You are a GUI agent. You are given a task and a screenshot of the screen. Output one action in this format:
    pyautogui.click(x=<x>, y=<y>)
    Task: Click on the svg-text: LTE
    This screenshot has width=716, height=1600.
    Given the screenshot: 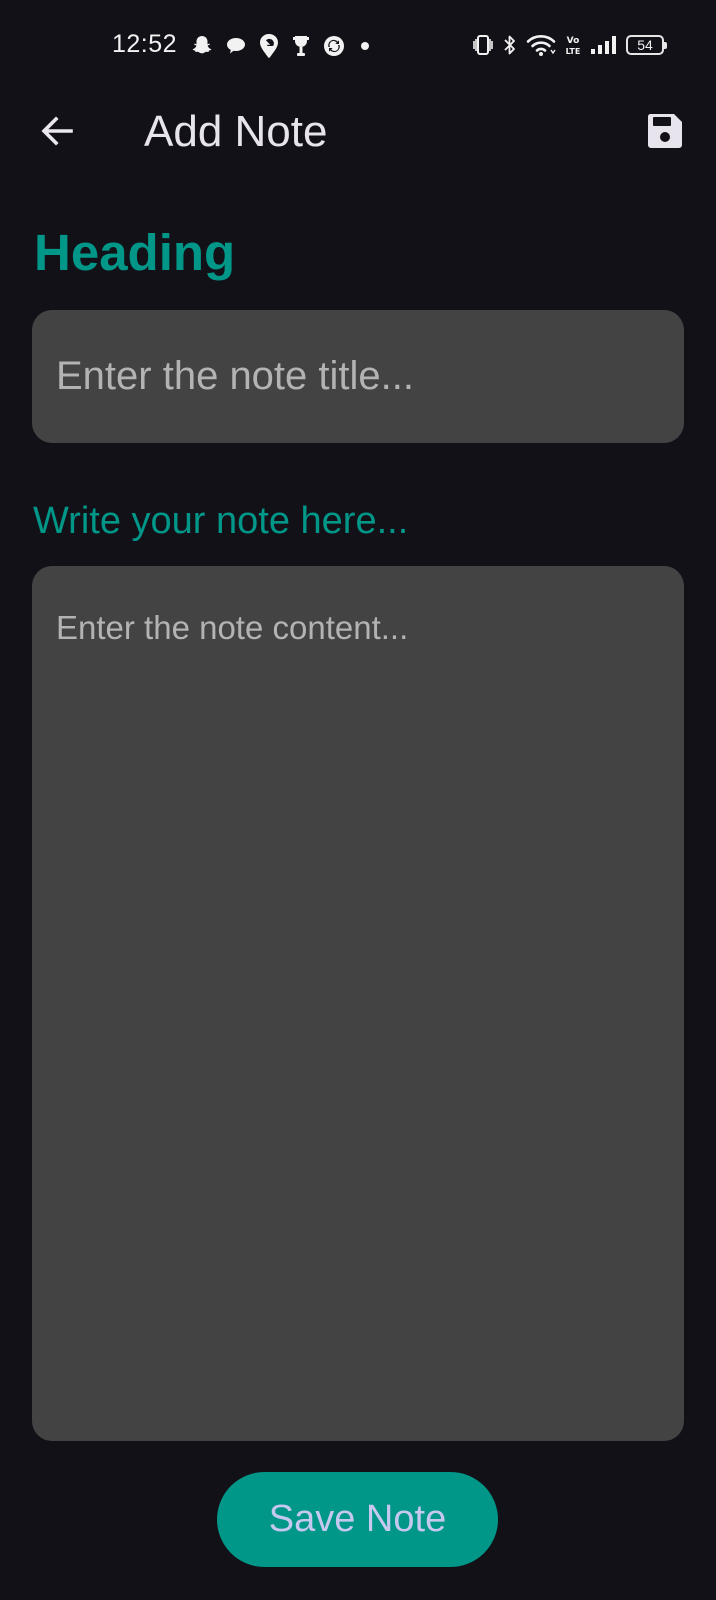 What is the action you would take?
    pyautogui.click(x=573, y=51)
    